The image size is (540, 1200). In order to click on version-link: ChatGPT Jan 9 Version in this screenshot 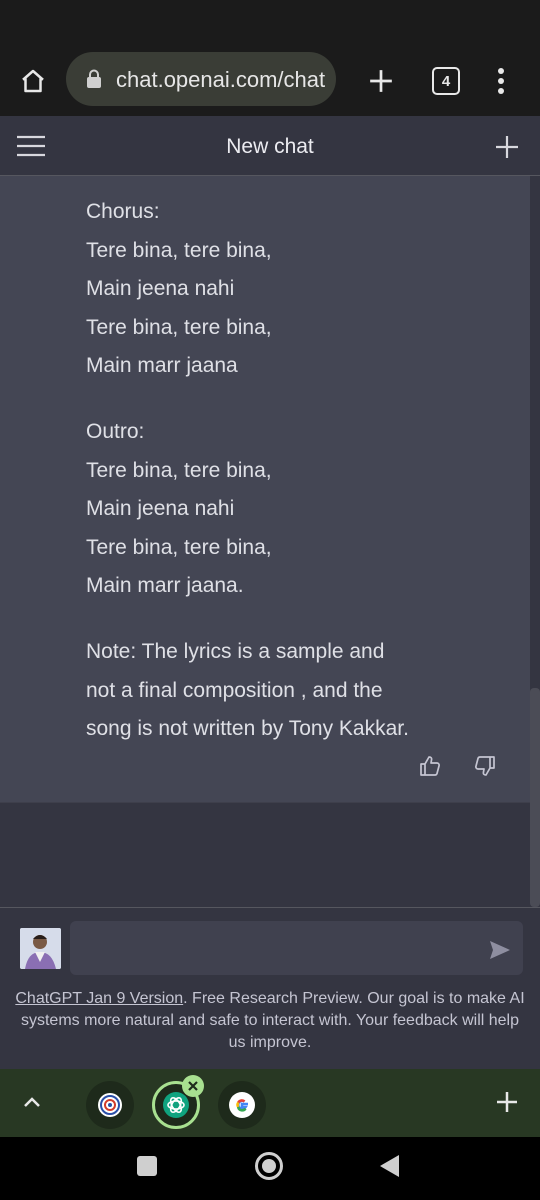, I will do `click(99, 998)`.